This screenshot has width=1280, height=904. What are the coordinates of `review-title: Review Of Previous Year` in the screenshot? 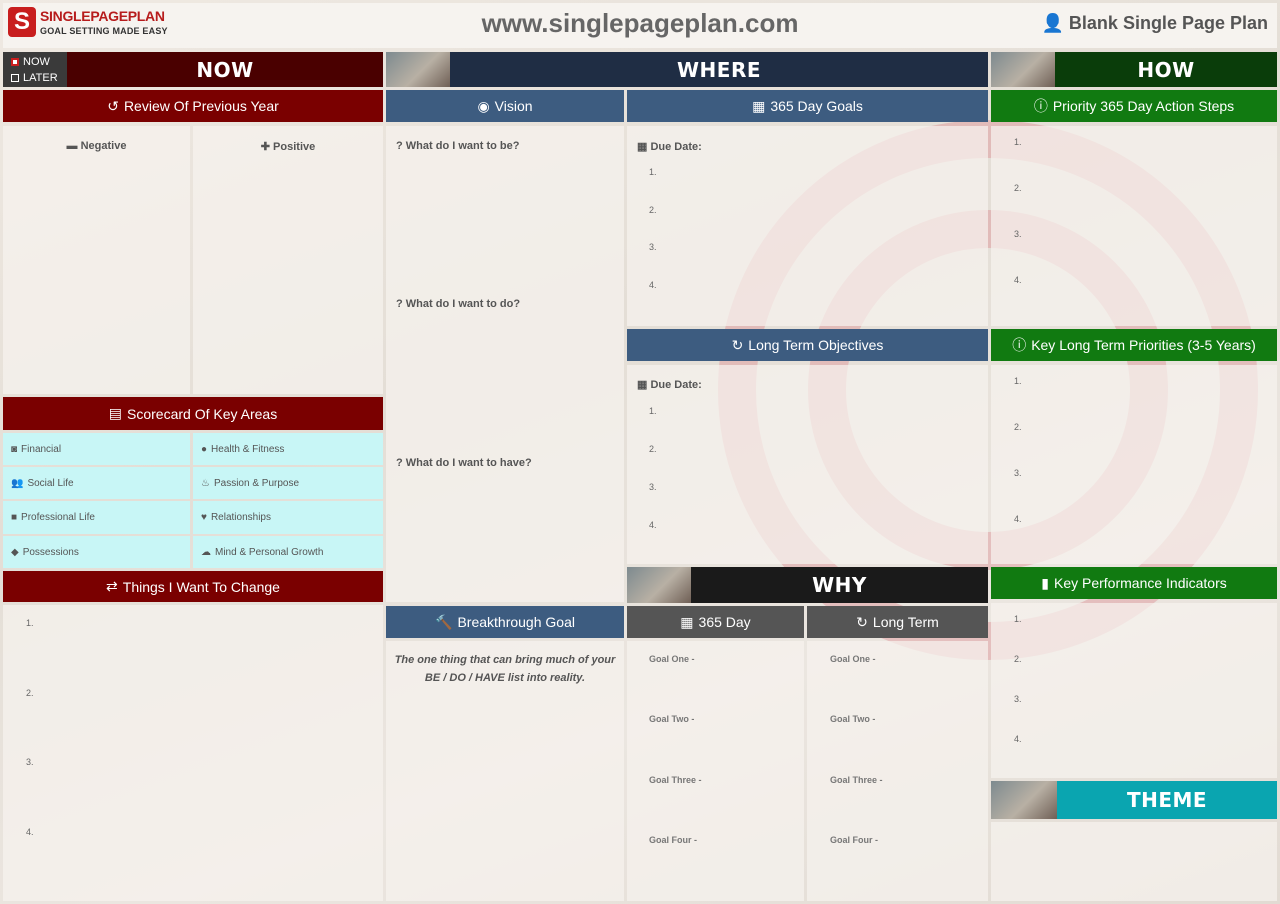 It's located at (201, 106).